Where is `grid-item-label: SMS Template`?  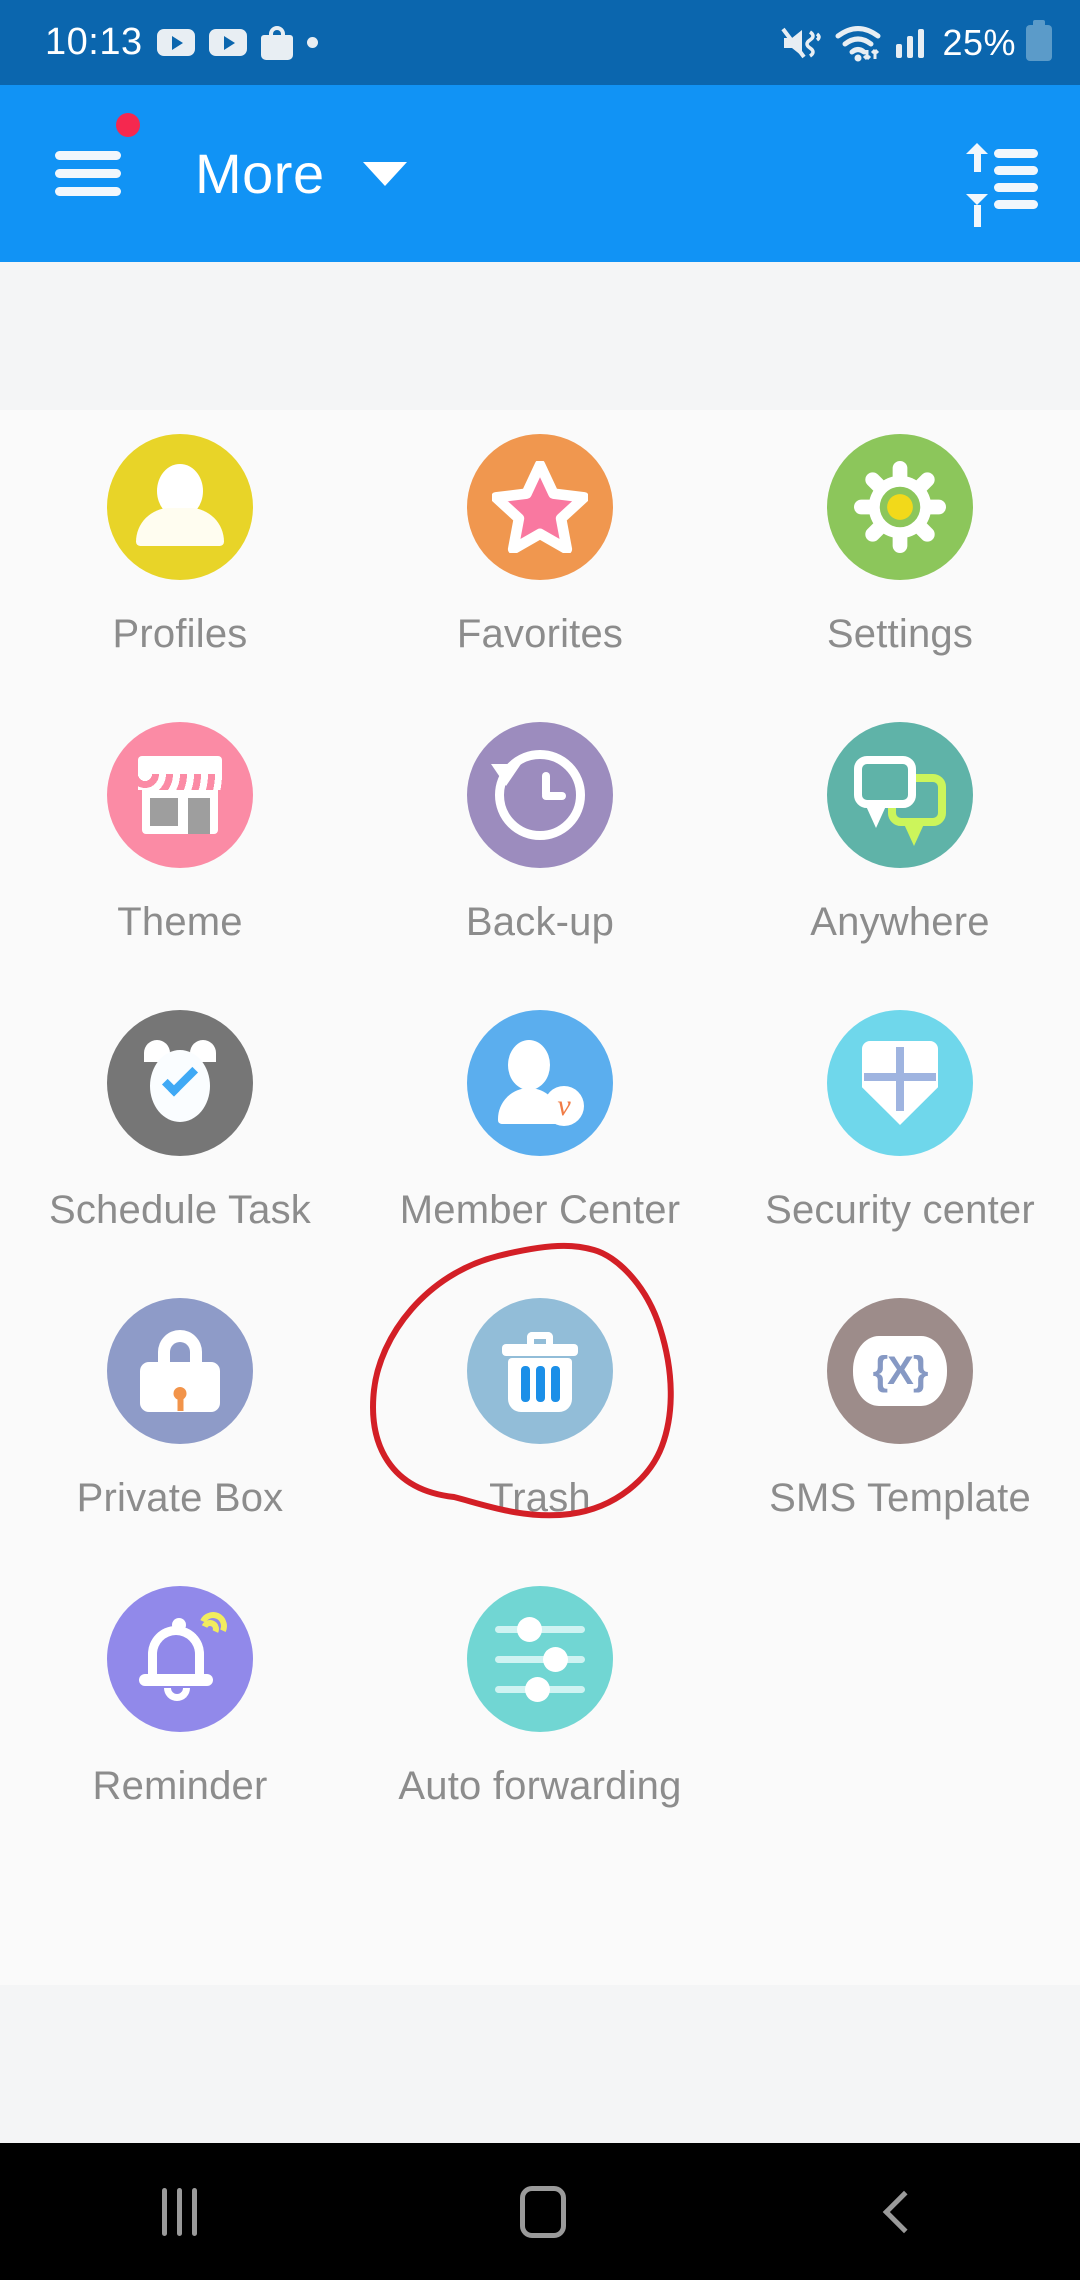 grid-item-label: SMS Template is located at coordinates (900, 1498).